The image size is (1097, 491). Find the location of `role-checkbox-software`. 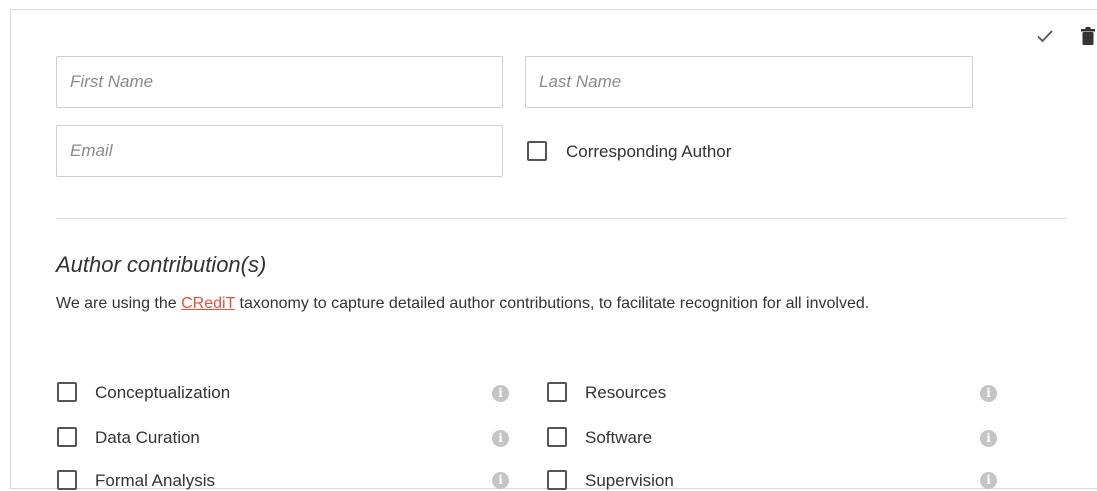

role-checkbox-software is located at coordinates (557, 437).